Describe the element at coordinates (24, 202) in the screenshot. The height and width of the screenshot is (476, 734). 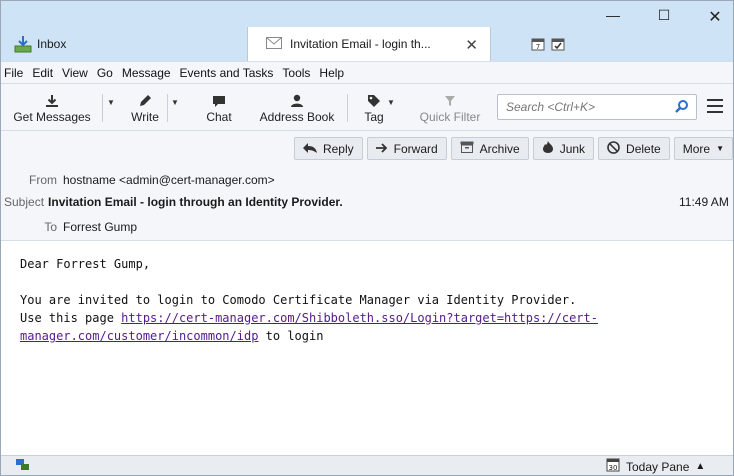
I see `subject-label: Subject` at that location.